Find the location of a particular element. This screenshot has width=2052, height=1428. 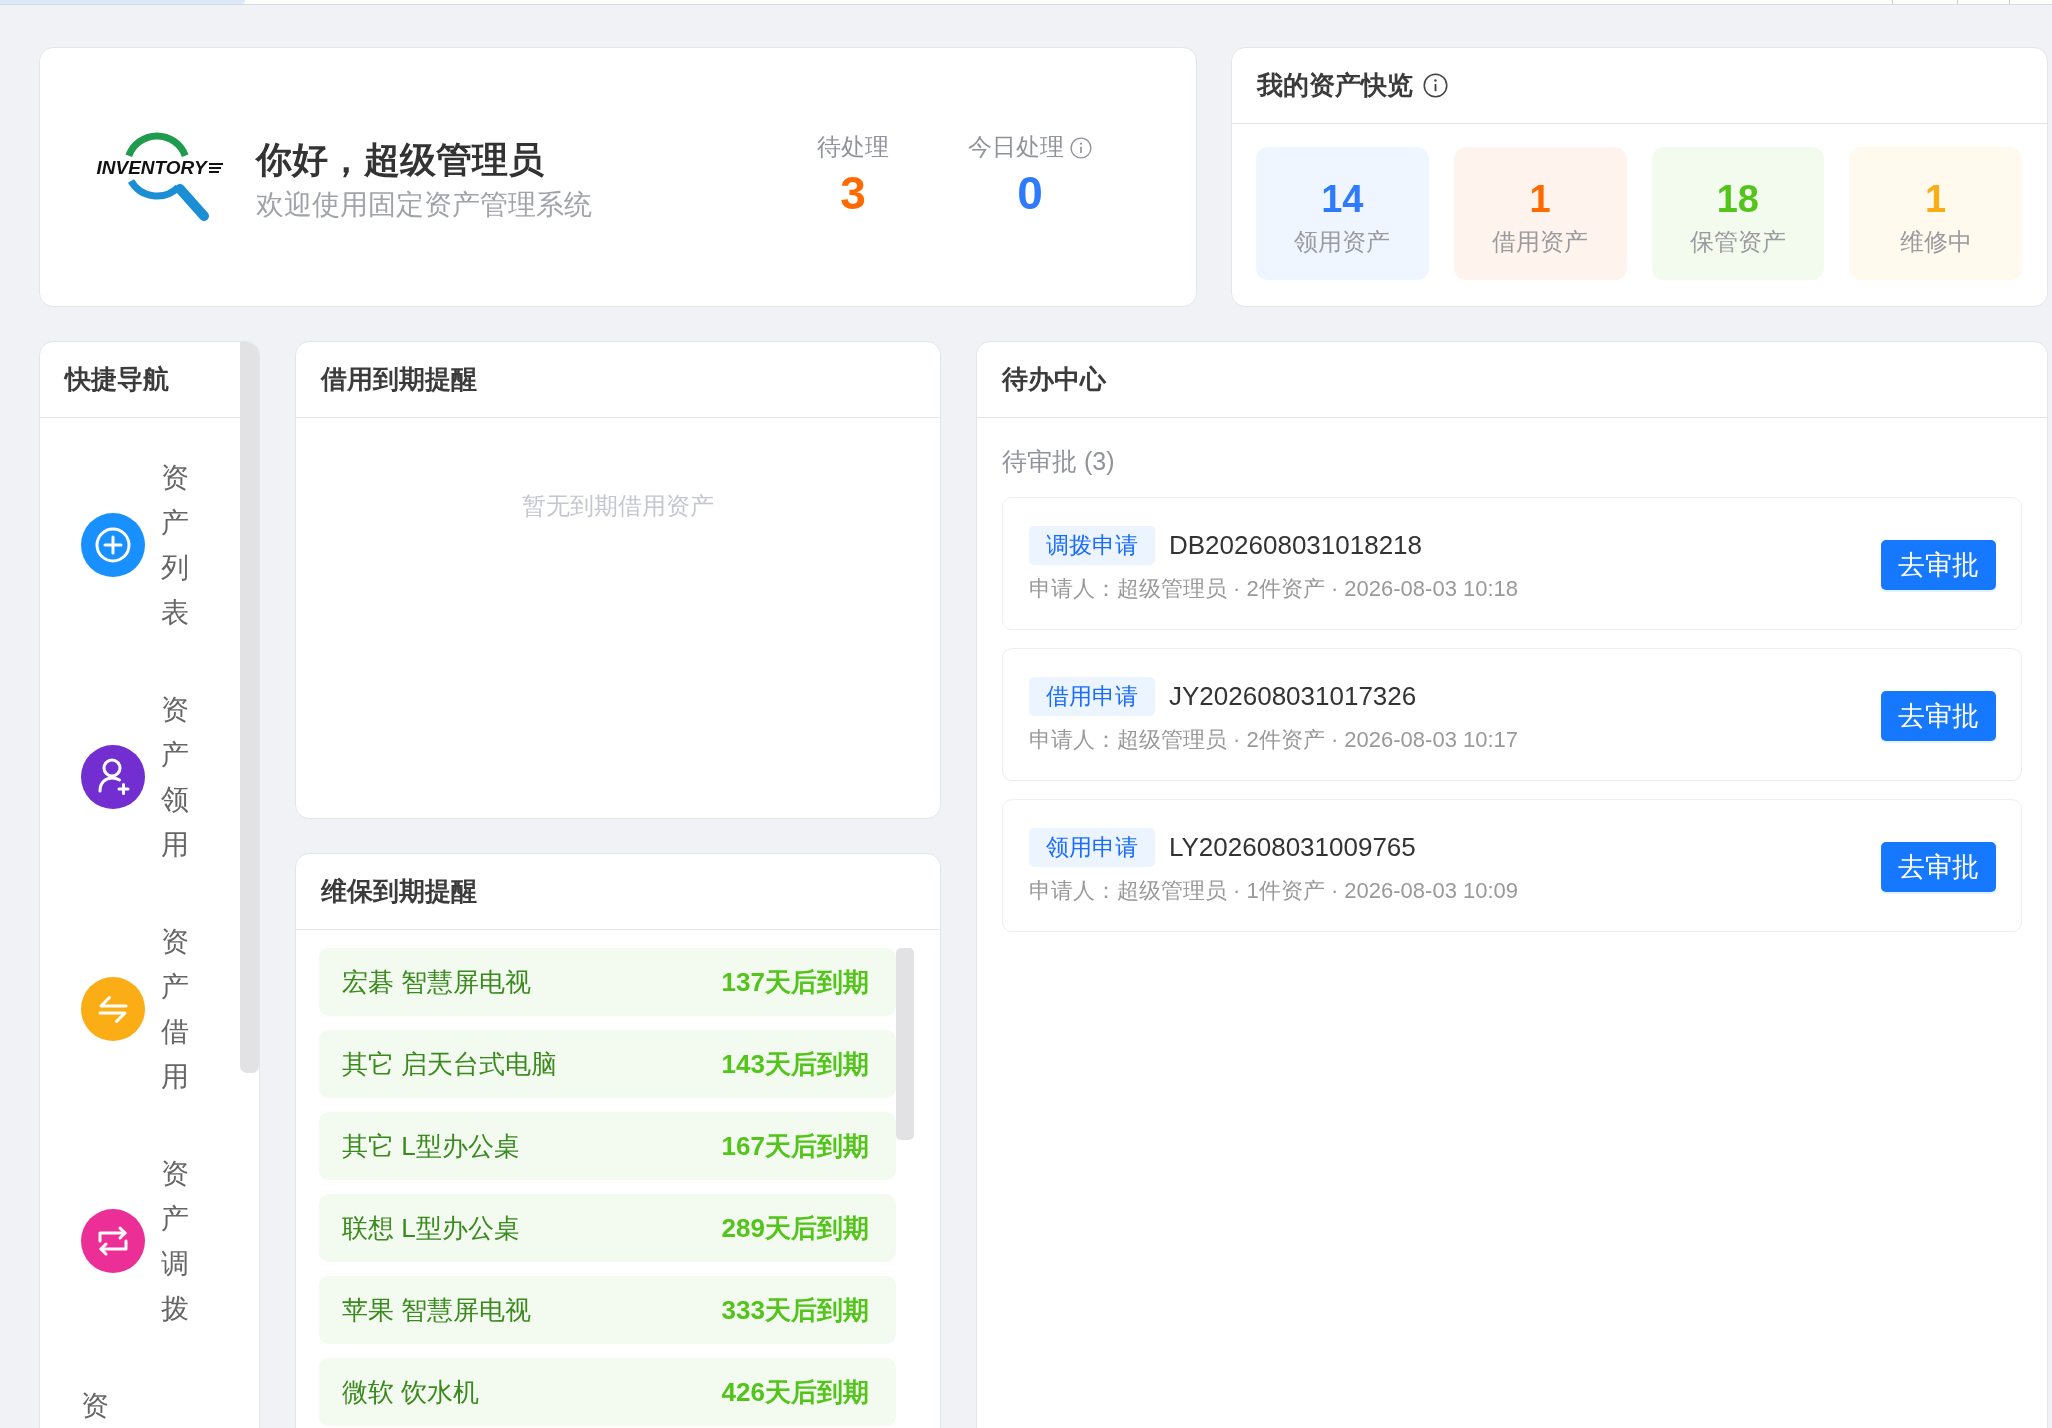

card-title: 我的资产快览 is located at coordinates (1335, 85).